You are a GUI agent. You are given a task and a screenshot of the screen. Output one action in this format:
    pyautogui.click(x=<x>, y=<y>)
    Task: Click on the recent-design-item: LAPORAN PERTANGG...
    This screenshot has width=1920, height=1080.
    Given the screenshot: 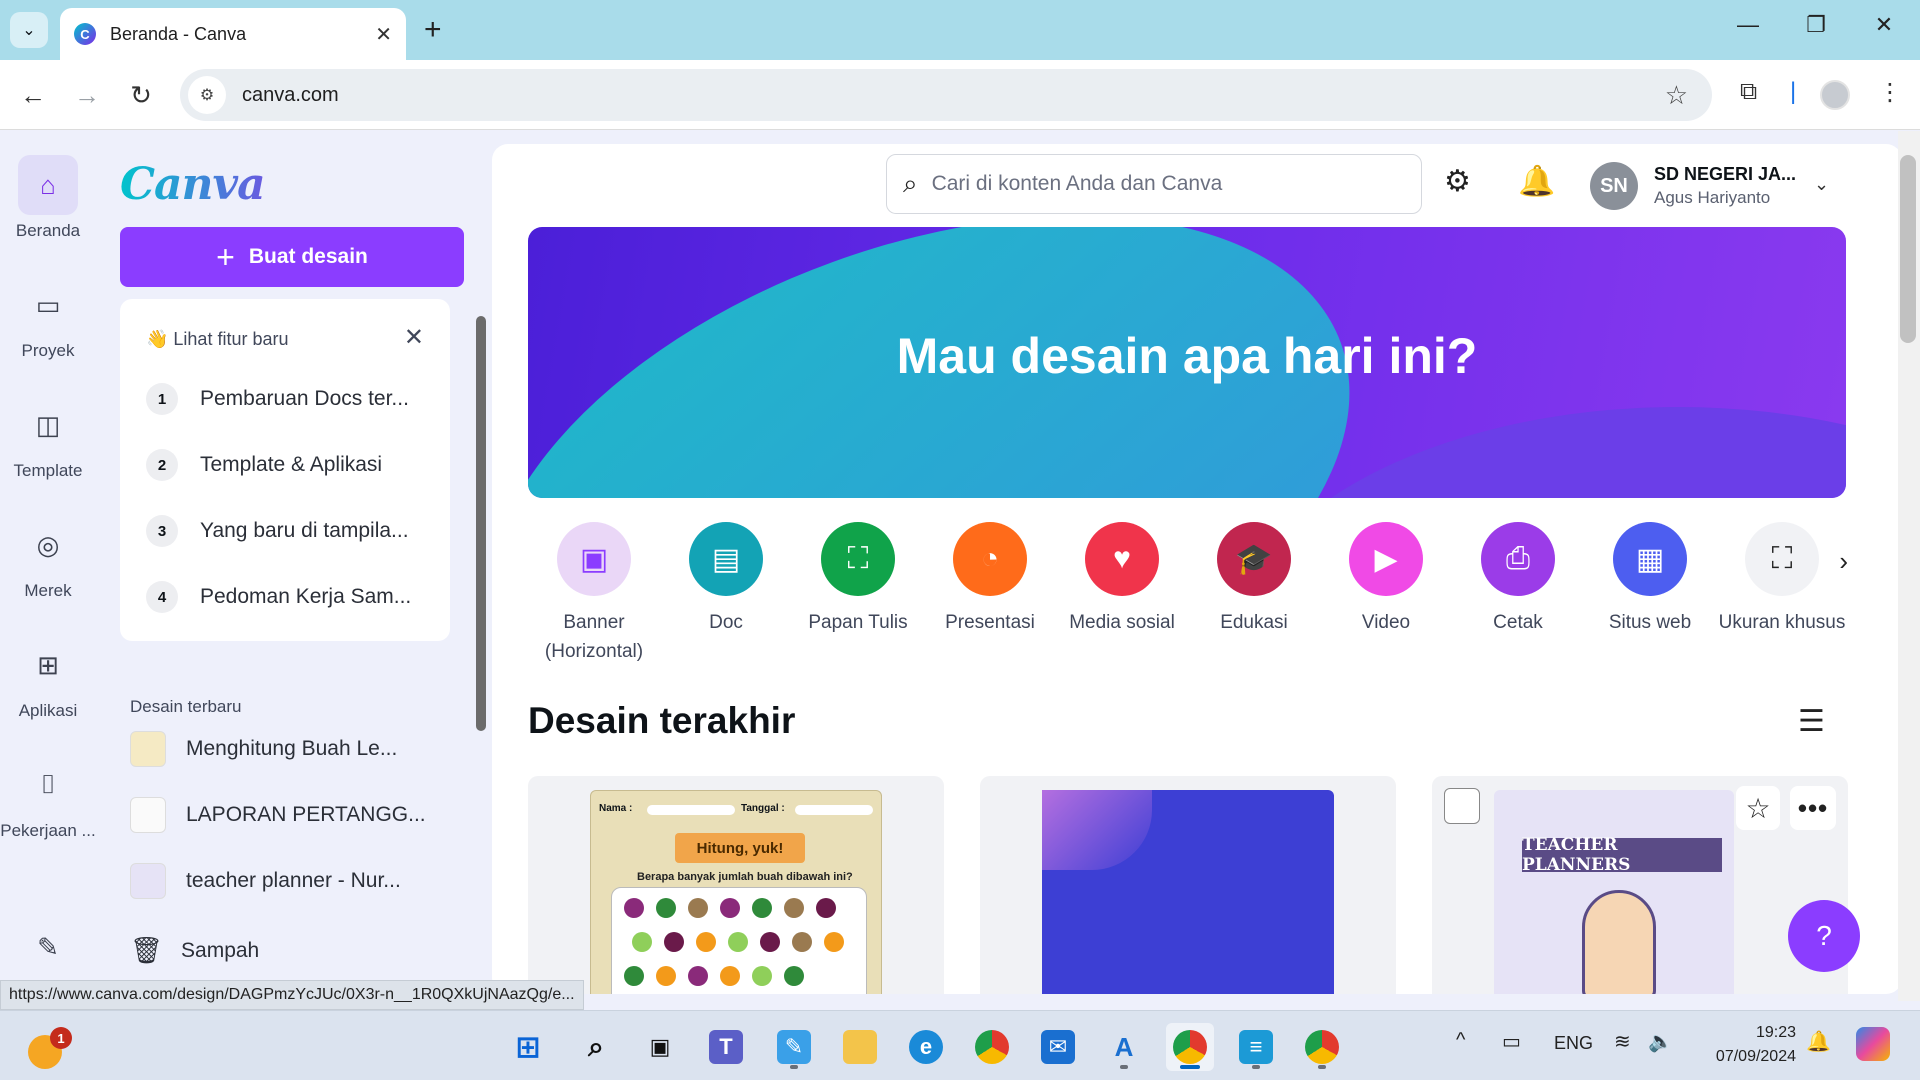 What is the action you would take?
    pyautogui.click(x=278, y=815)
    